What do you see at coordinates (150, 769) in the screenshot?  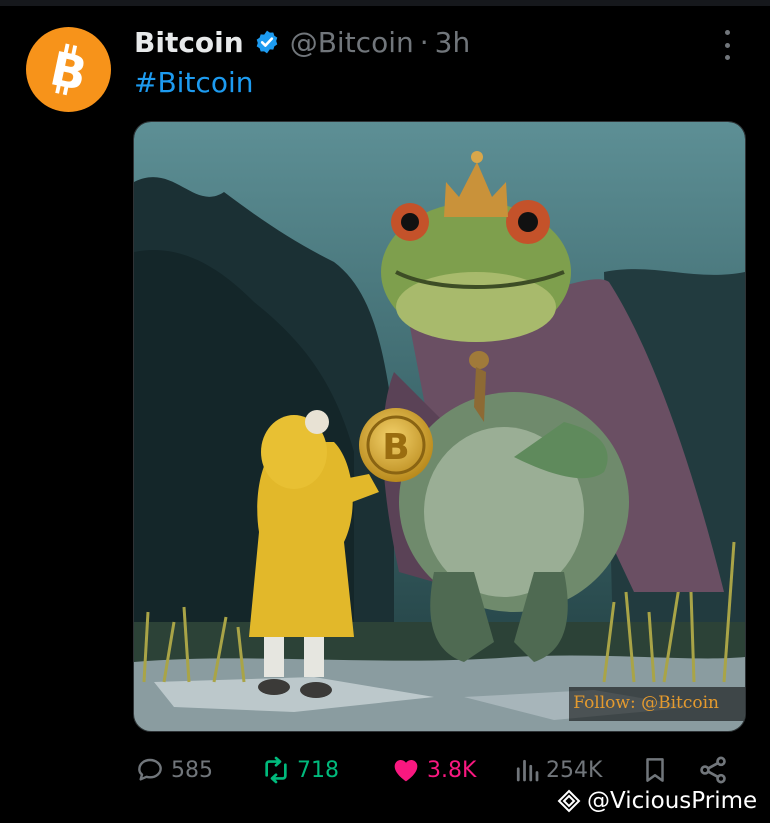 I see `reply-bubble-icon` at bounding box center [150, 769].